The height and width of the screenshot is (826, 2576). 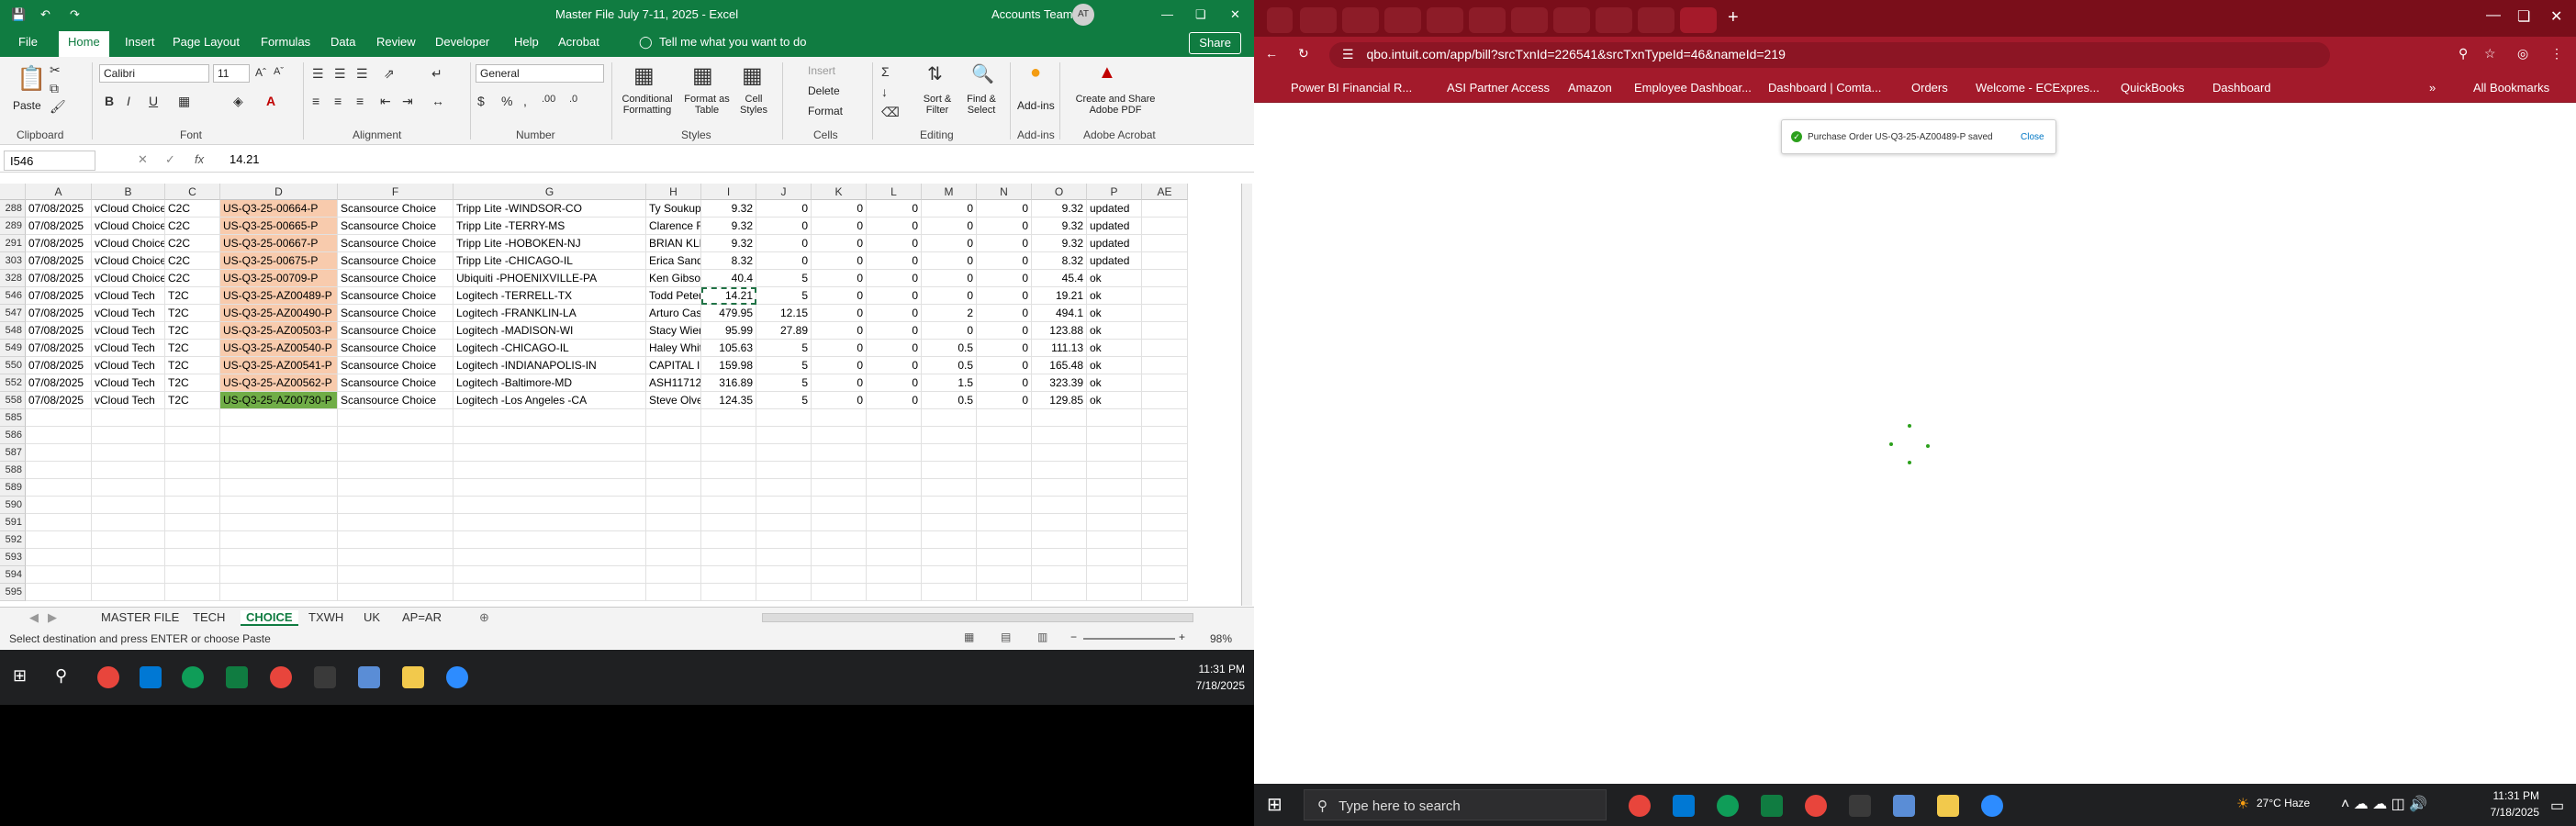 What do you see at coordinates (481, 101) in the screenshot?
I see `currency-icon: $` at bounding box center [481, 101].